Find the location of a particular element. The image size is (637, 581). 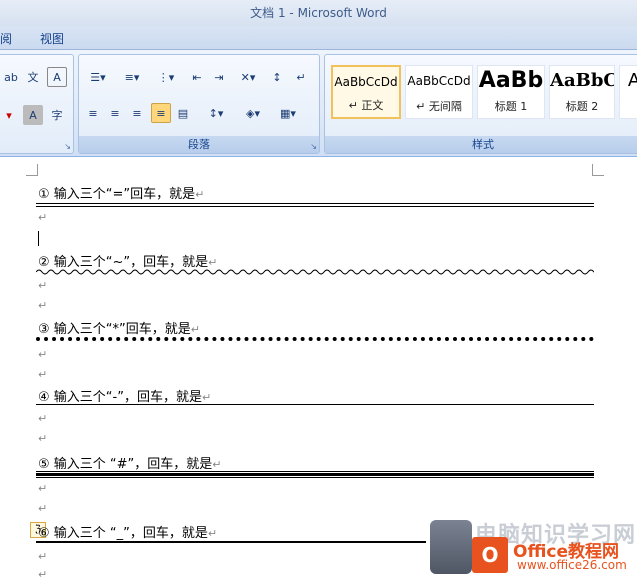

decrease-indent-icon: ⇤ is located at coordinates (197, 77).